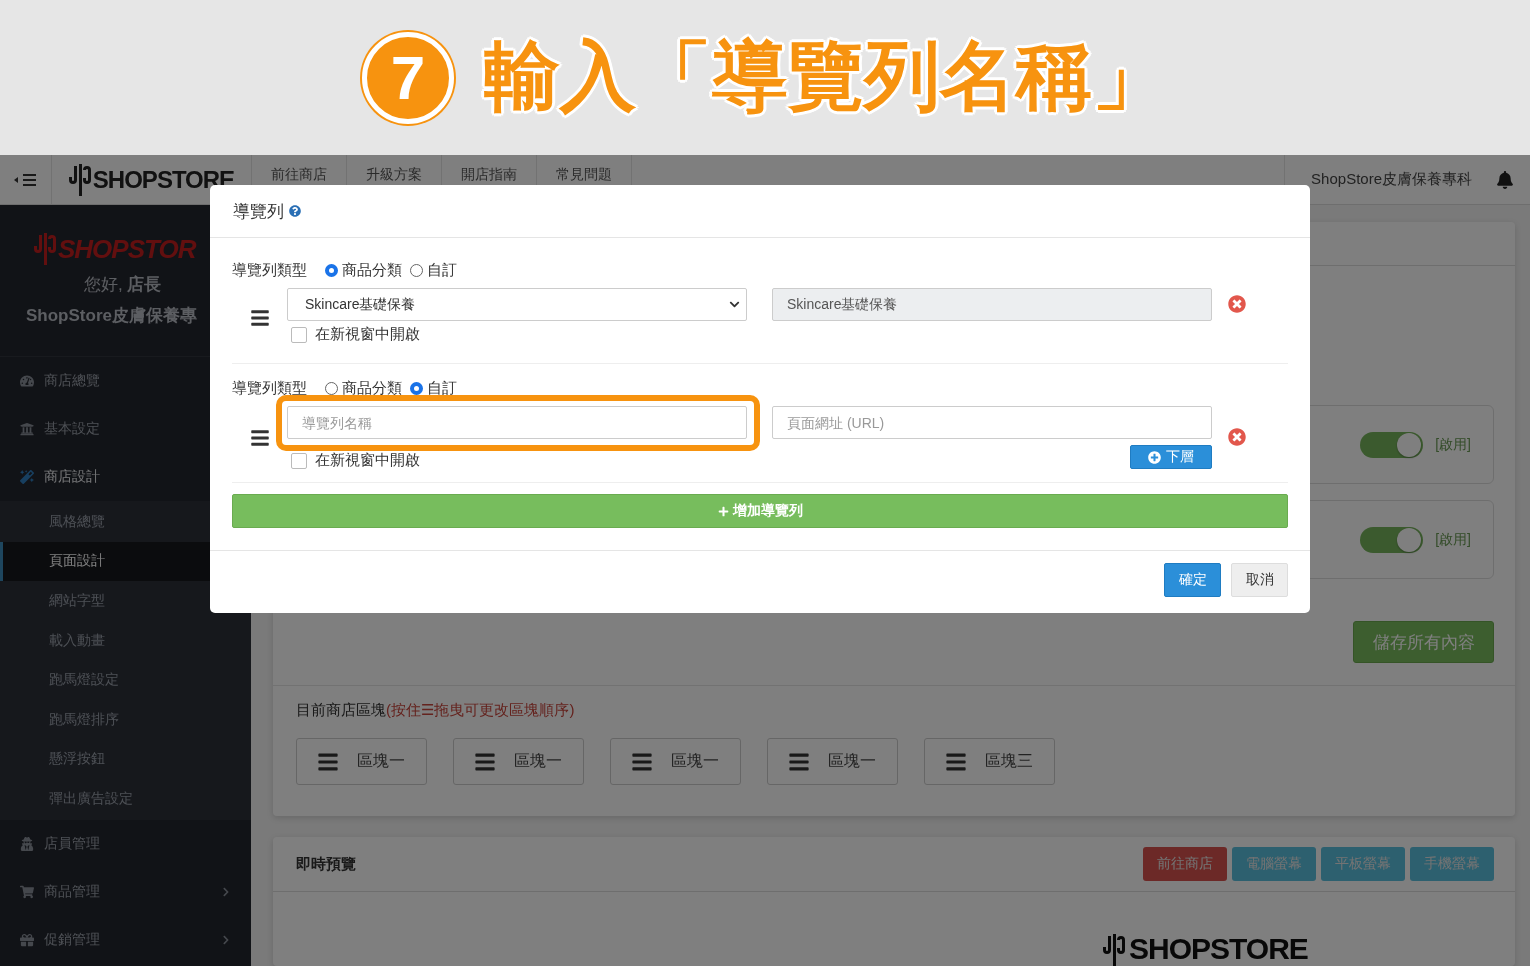 The width and height of the screenshot is (1530, 966). What do you see at coordinates (723, 511) in the screenshot?
I see `plus-icon` at bounding box center [723, 511].